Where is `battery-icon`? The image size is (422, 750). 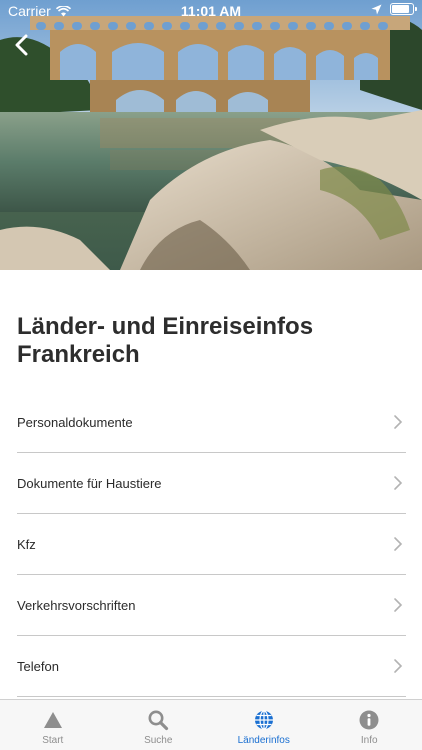
battery-icon is located at coordinates (403, 9).